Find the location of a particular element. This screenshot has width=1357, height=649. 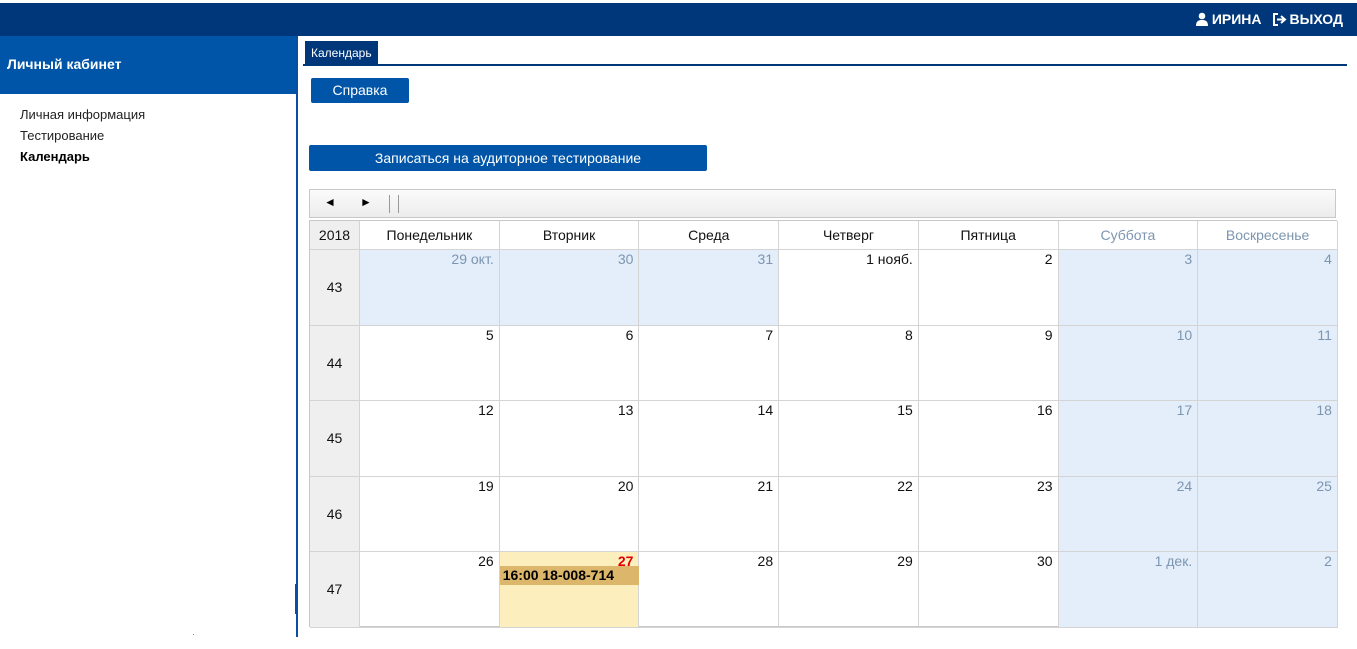

user-name: ИРИНА is located at coordinates (1236, 19).